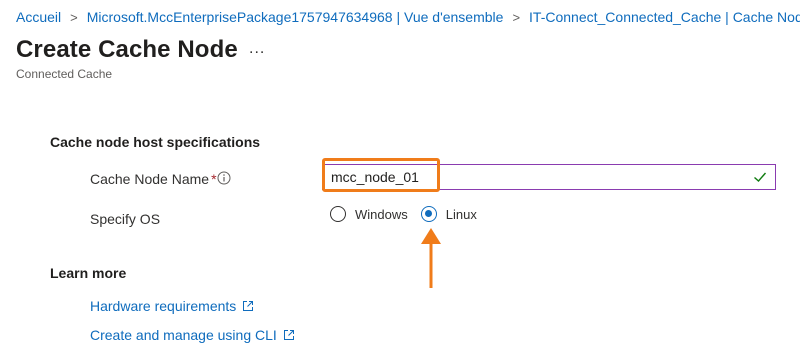 The width and height of the screenshot is (800, 343). I want to click on breadcrumb-home: Accueil, so click(38, 17).